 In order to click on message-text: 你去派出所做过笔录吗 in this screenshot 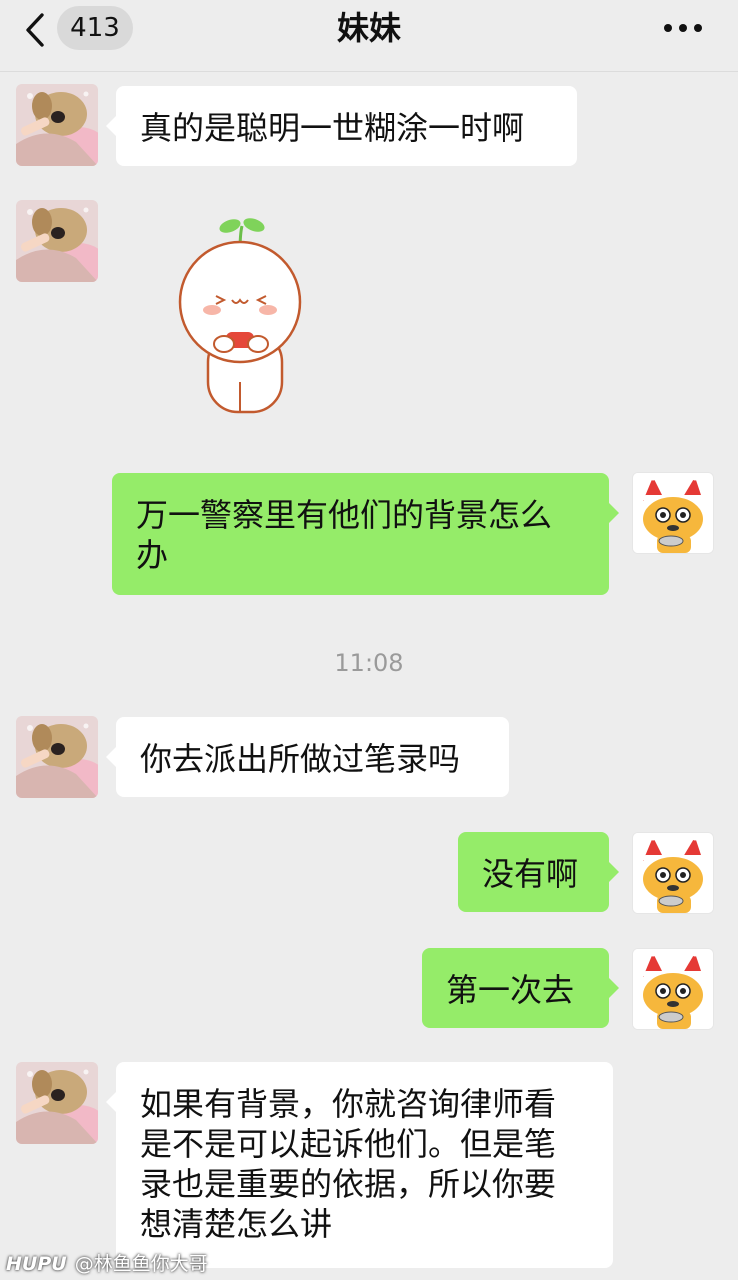, I will do `click(300, 759)`.